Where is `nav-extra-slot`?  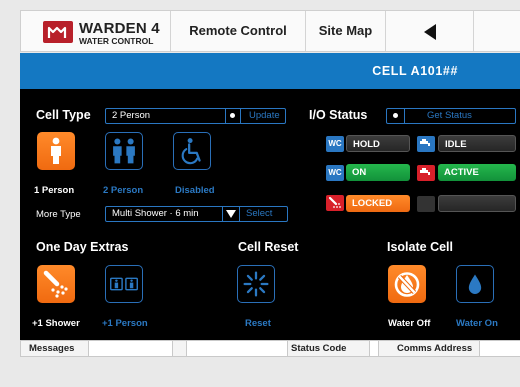 nav-extra-slot is located at coordinates (497, 31).